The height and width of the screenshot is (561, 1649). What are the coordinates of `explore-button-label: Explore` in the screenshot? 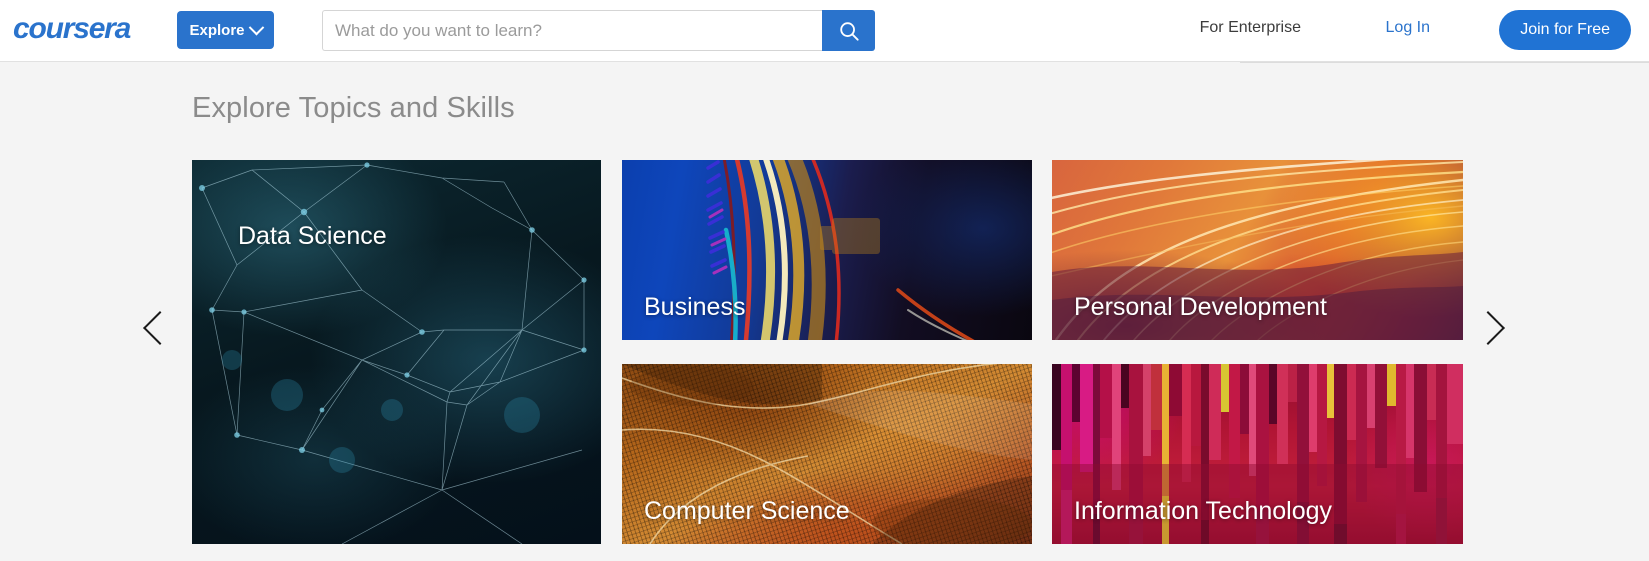 It's located at (217, 30).